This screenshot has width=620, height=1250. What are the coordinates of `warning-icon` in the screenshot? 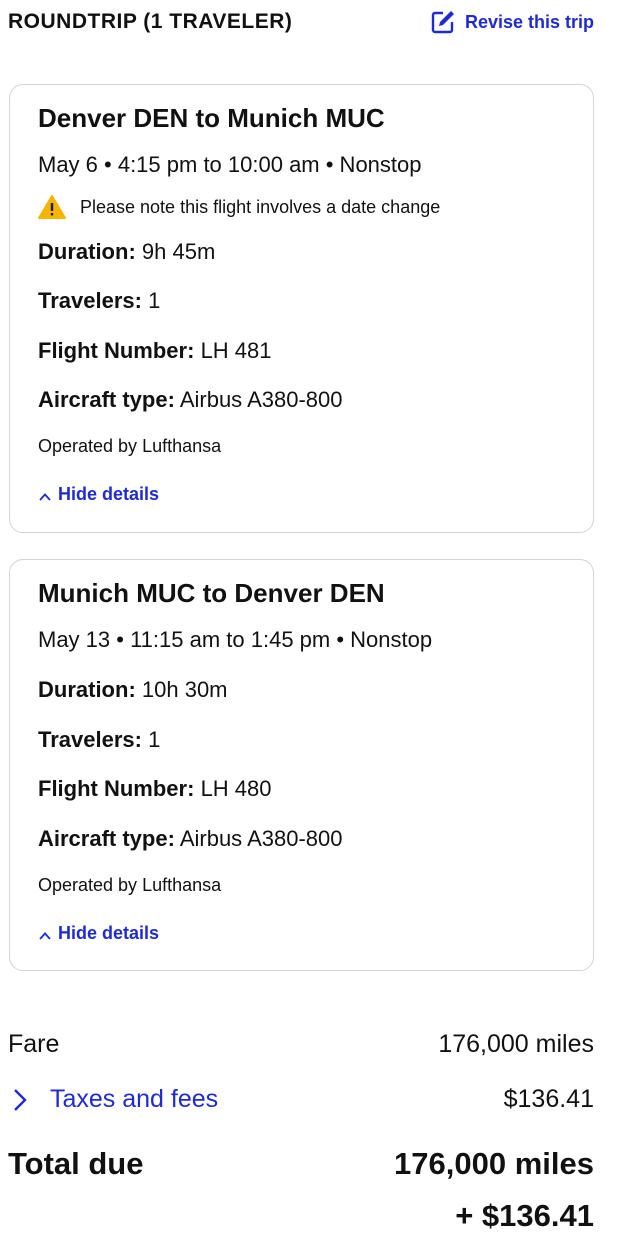 It's located at (52, 207).